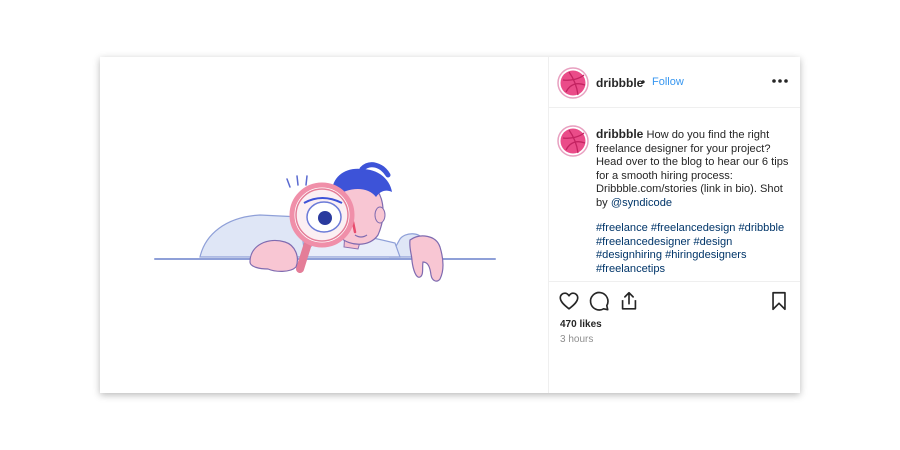 Image resolution: width=900 pixels, height=450 pixels. What do you see at coordinates (630, 269) in the screenshot?
I see `hashtag-link: #freelancetips` at bounding box center [630, 269].